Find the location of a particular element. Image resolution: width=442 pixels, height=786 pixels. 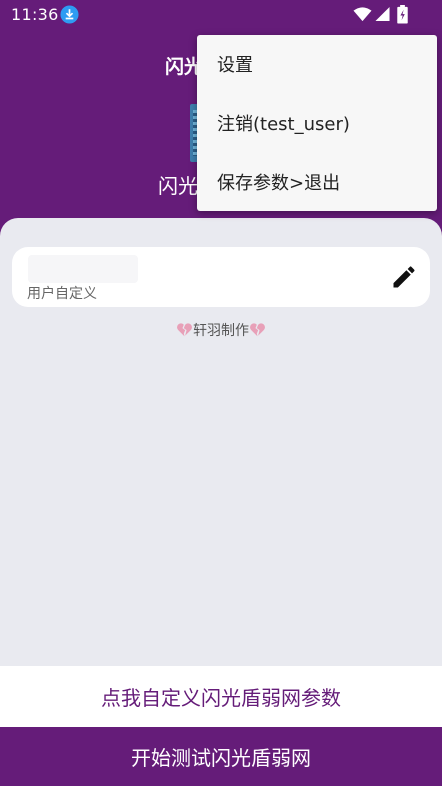

battery-icon is located at coordinates (402, 14).